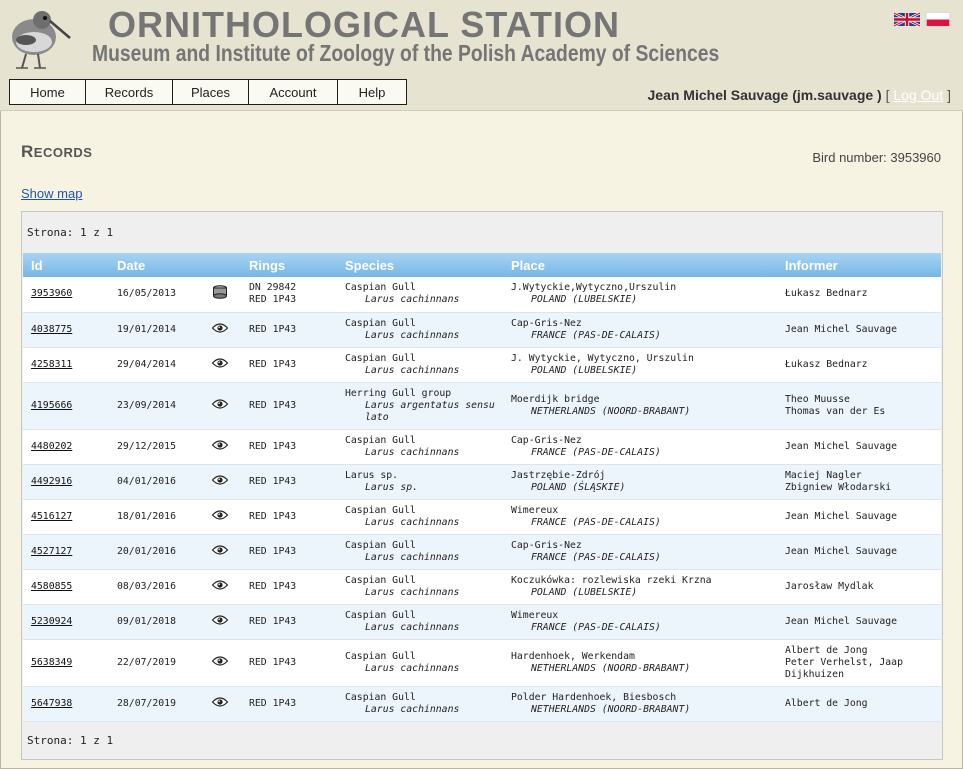 This screenshot has height=769, width=963. What do you see at coordinates (817, 399) in the screenshot?
I see `informer-name: Theo Muusse` at bounding box center [817, 399].